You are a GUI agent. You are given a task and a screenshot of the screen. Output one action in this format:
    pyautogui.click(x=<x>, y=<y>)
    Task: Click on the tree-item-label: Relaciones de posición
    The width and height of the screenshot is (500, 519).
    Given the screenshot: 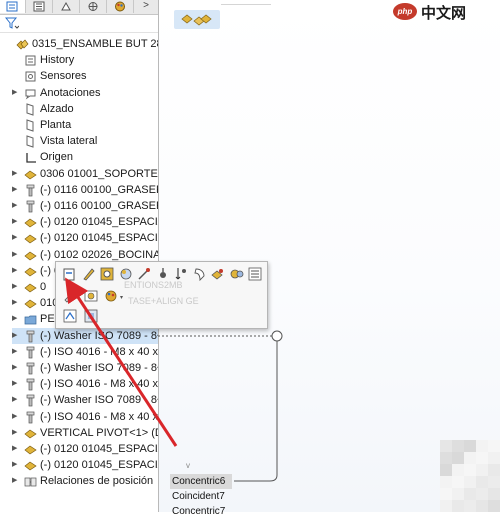 What is the action you would take?
    pyautogui.click(x=97, y=481)
    